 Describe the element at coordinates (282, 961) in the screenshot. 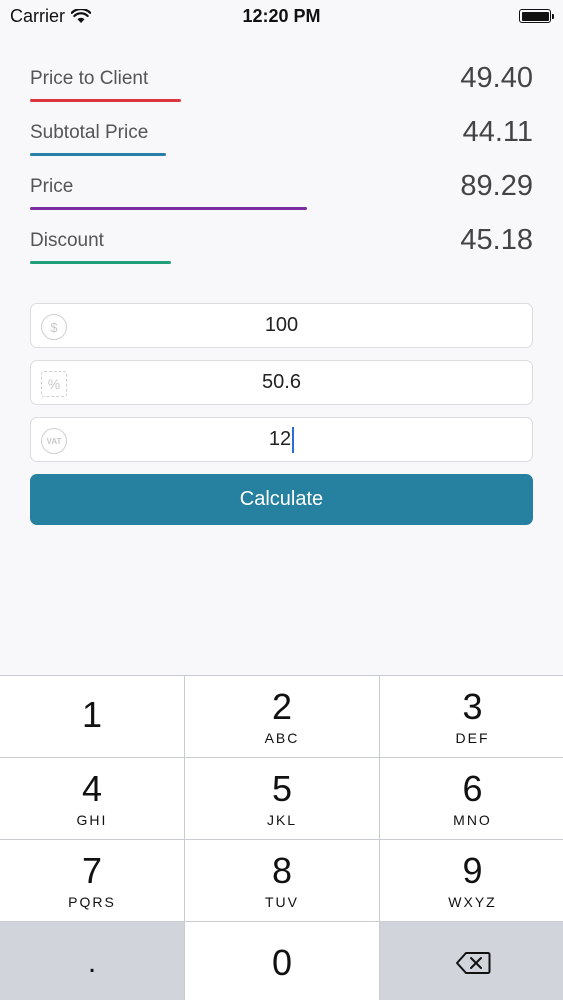

I see `key-0: 0` at that location.